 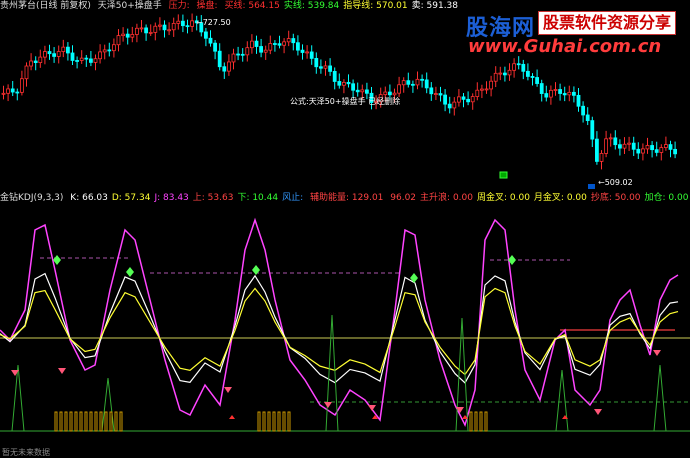 What do you see at coordinates (26, 452) in the screenshot?
I see `no-future-data-caption: 暂无未来数据` at bounding box center [26, 452].